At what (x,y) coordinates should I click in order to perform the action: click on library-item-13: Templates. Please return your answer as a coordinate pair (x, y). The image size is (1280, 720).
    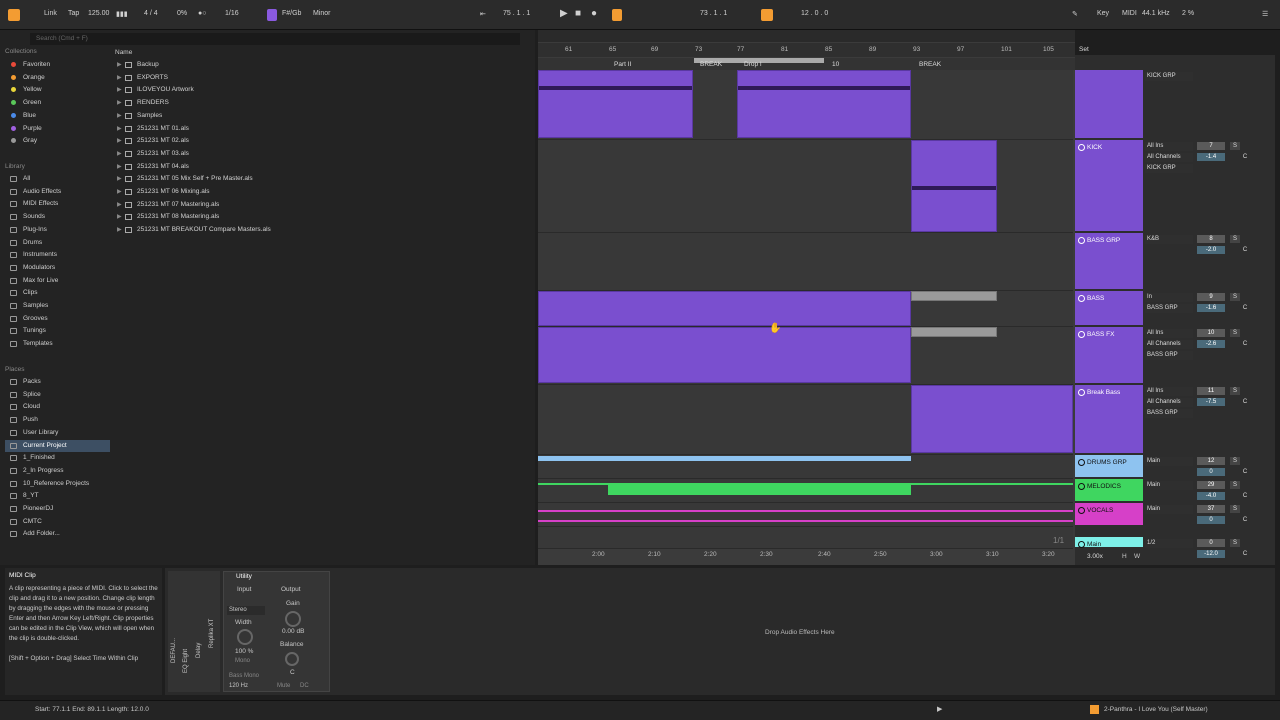
    Looking at the image, I should click on (57, 344).